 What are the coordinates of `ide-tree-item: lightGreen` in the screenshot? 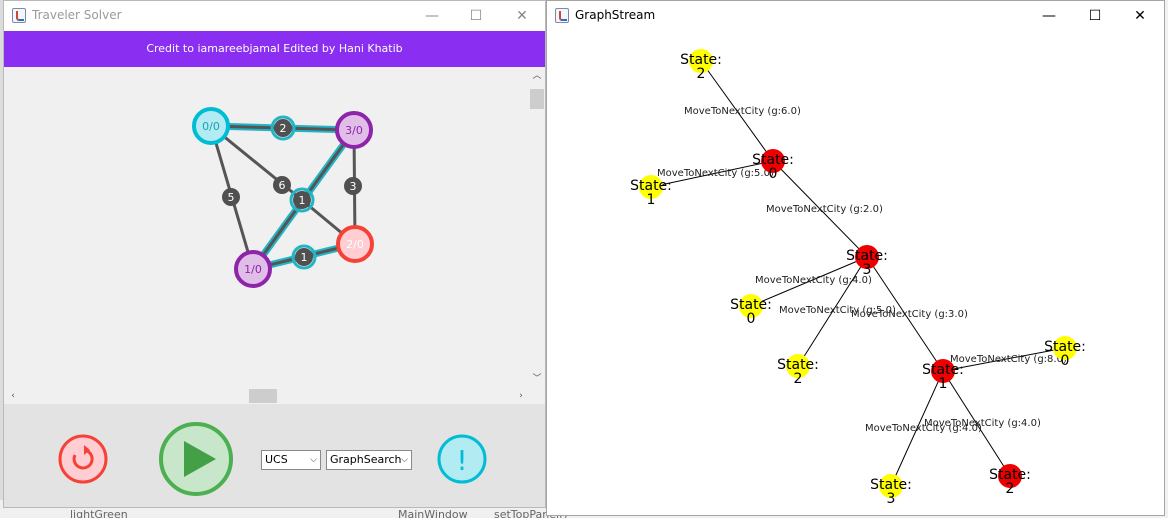 It's located at (99, 513).